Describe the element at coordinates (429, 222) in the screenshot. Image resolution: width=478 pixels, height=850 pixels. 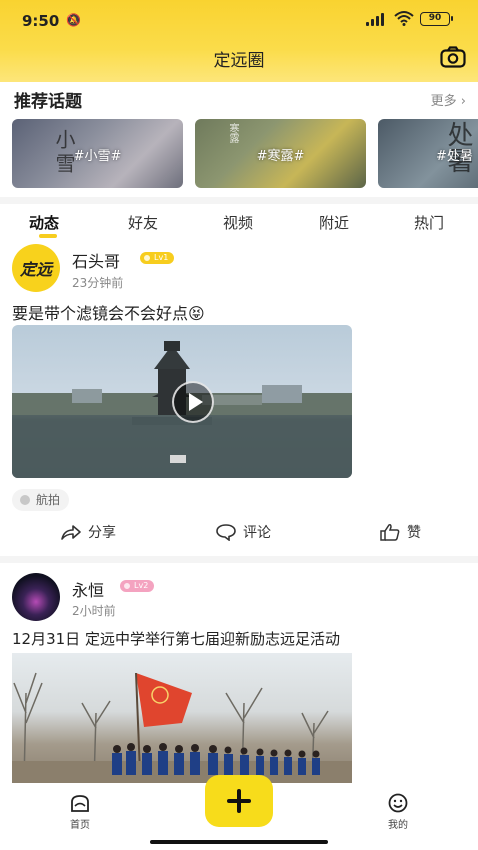
I see `tab-hot: 热门` at that location.